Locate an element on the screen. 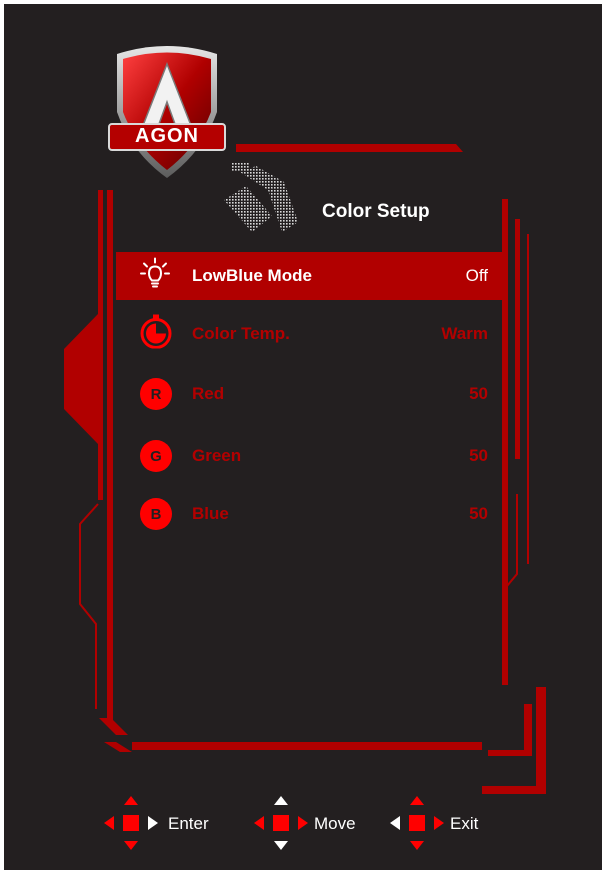  menu-item-red: R Red 50 is located at coordinates (309, 394).